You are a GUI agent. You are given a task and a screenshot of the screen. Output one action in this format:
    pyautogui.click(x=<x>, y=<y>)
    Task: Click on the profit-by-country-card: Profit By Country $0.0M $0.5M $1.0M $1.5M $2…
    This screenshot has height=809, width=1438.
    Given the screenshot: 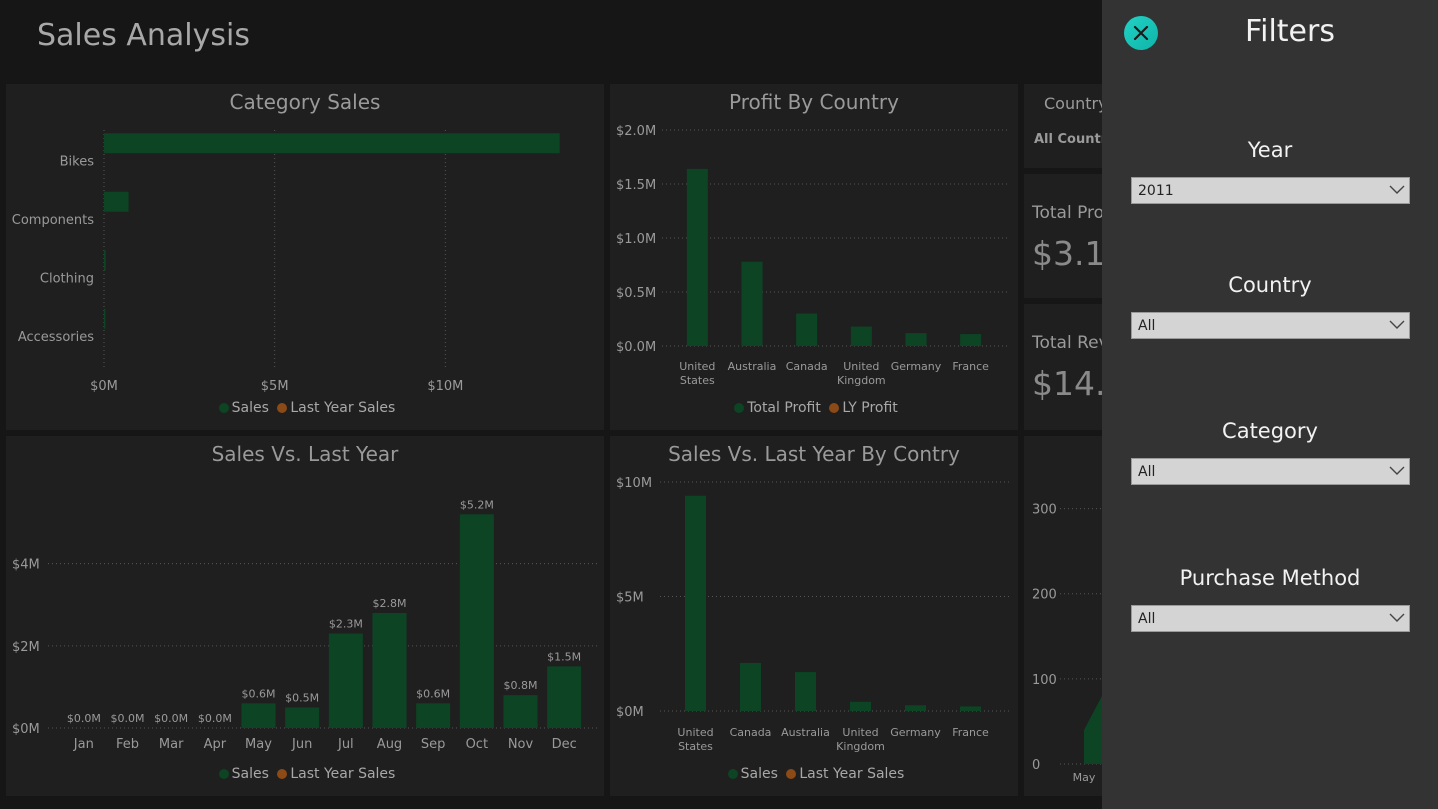 What is the action you would take?
    pyautogui.click(x=814, y=257)
    